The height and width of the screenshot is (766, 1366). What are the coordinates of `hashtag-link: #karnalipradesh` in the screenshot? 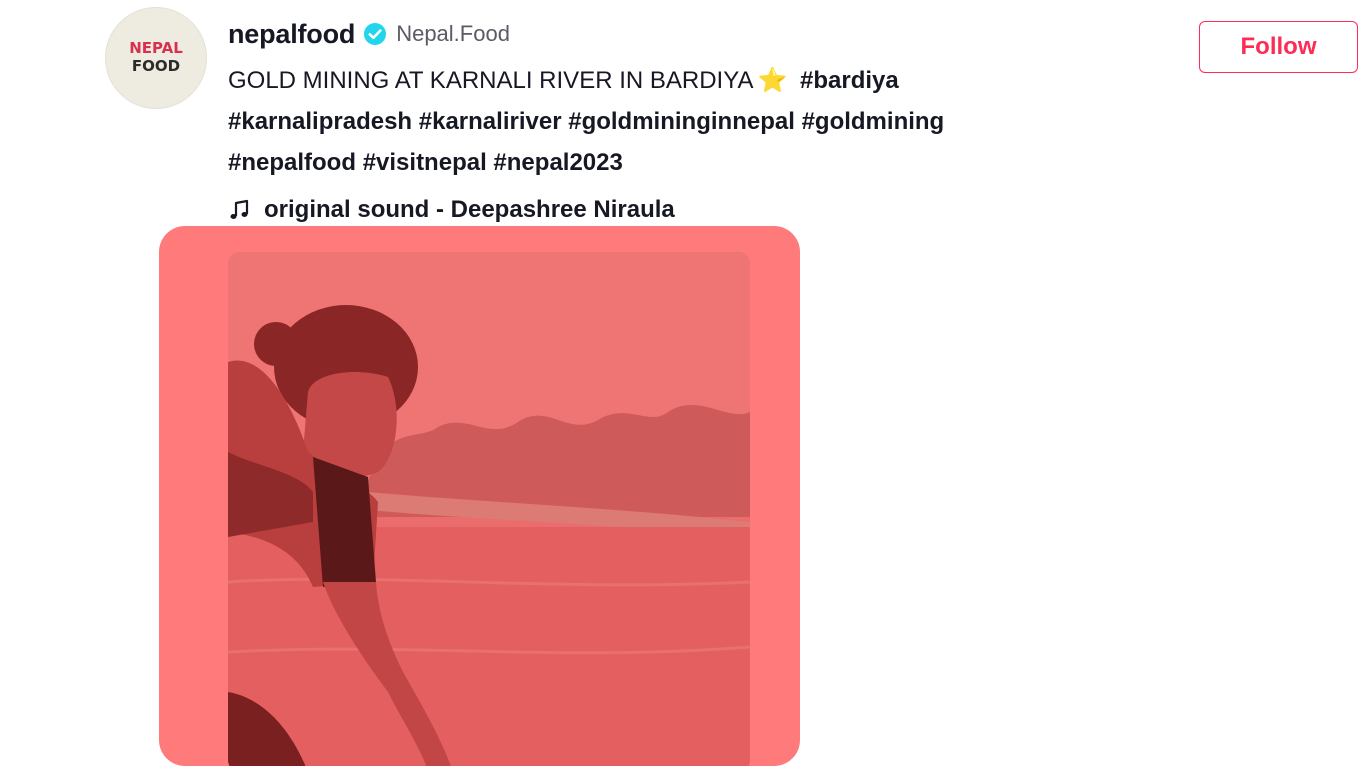 It's located at (320, 121).